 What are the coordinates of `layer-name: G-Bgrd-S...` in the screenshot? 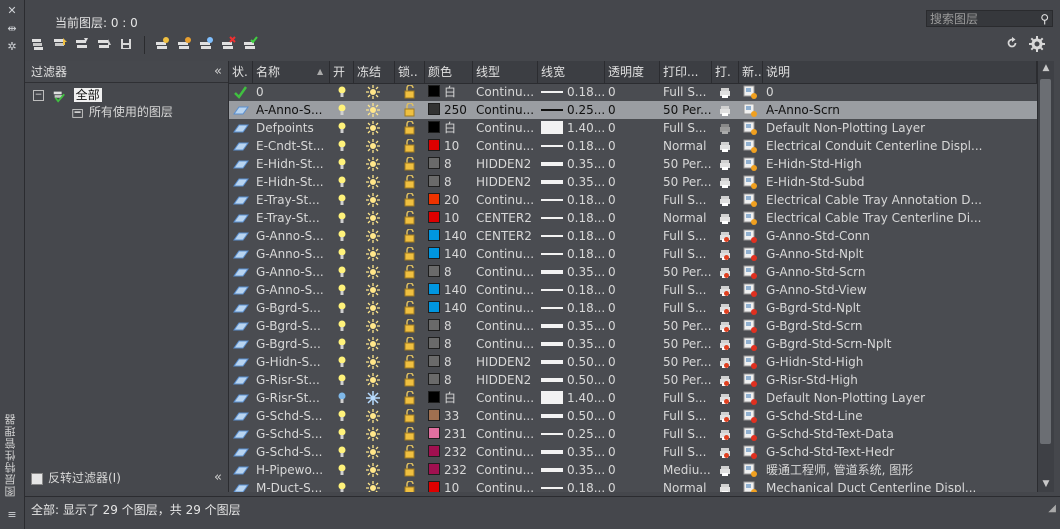 It's located at (291, 344).